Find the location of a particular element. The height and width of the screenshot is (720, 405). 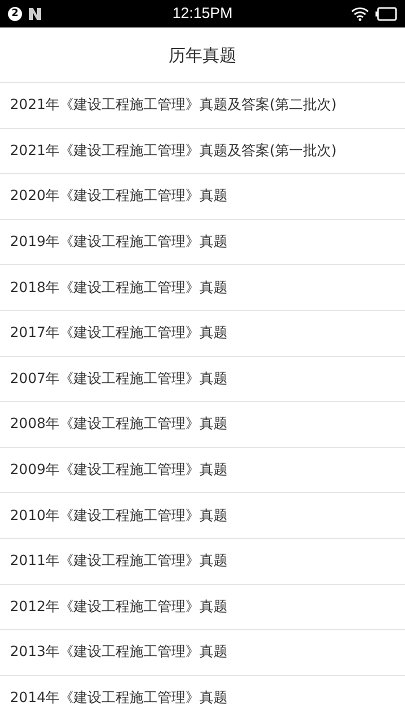

list-item: 2018年《建设工程施工管理》真题 is located at coordinates (202, 288).